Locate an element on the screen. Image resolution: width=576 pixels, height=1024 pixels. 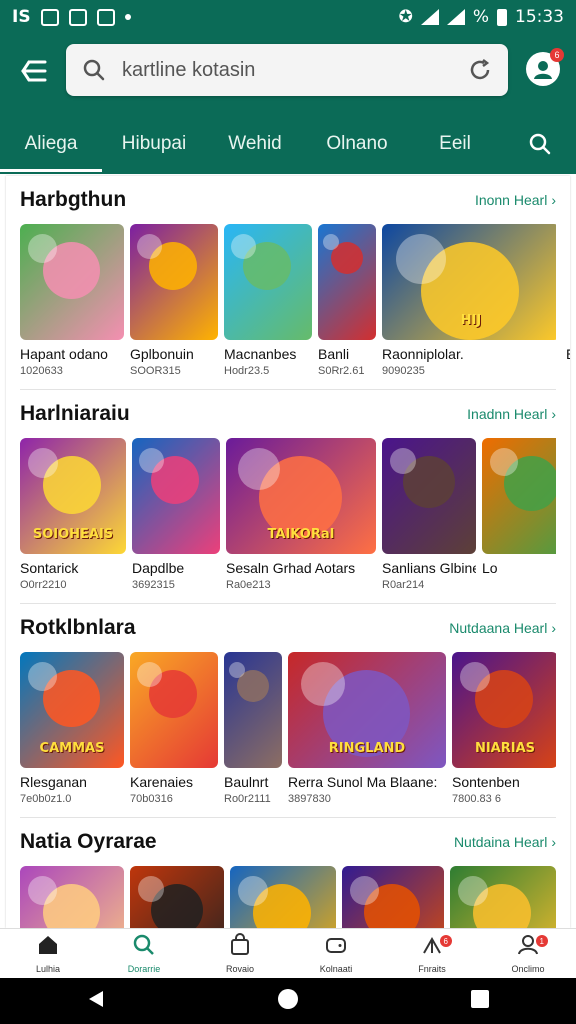
app-logo-text: RINGLAND is located at coordinates (367, 748).